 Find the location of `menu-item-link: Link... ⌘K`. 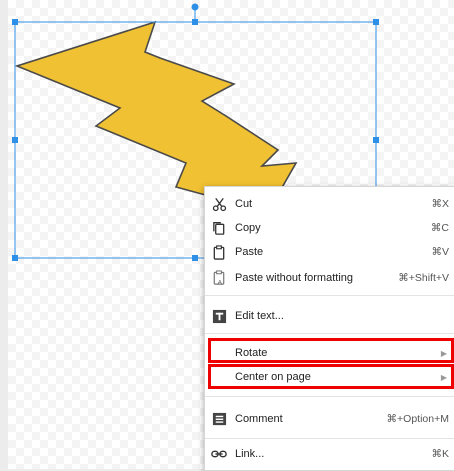

menu-item-link: Link... ⌘K is located at coordinates (329, 454).